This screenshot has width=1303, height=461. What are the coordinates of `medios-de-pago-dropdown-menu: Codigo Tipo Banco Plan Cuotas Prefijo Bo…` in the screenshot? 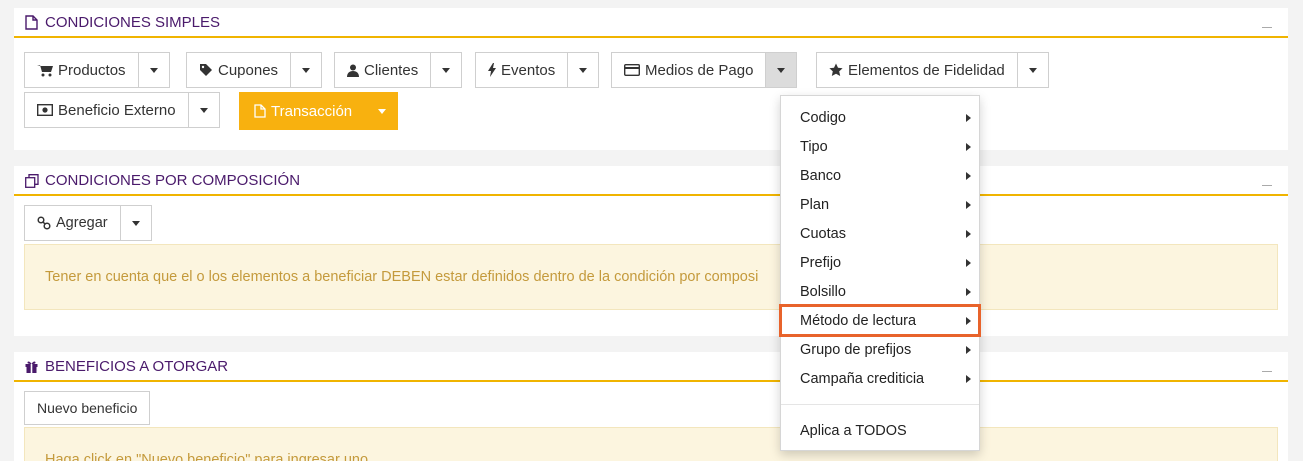 It's located at (880, 273).